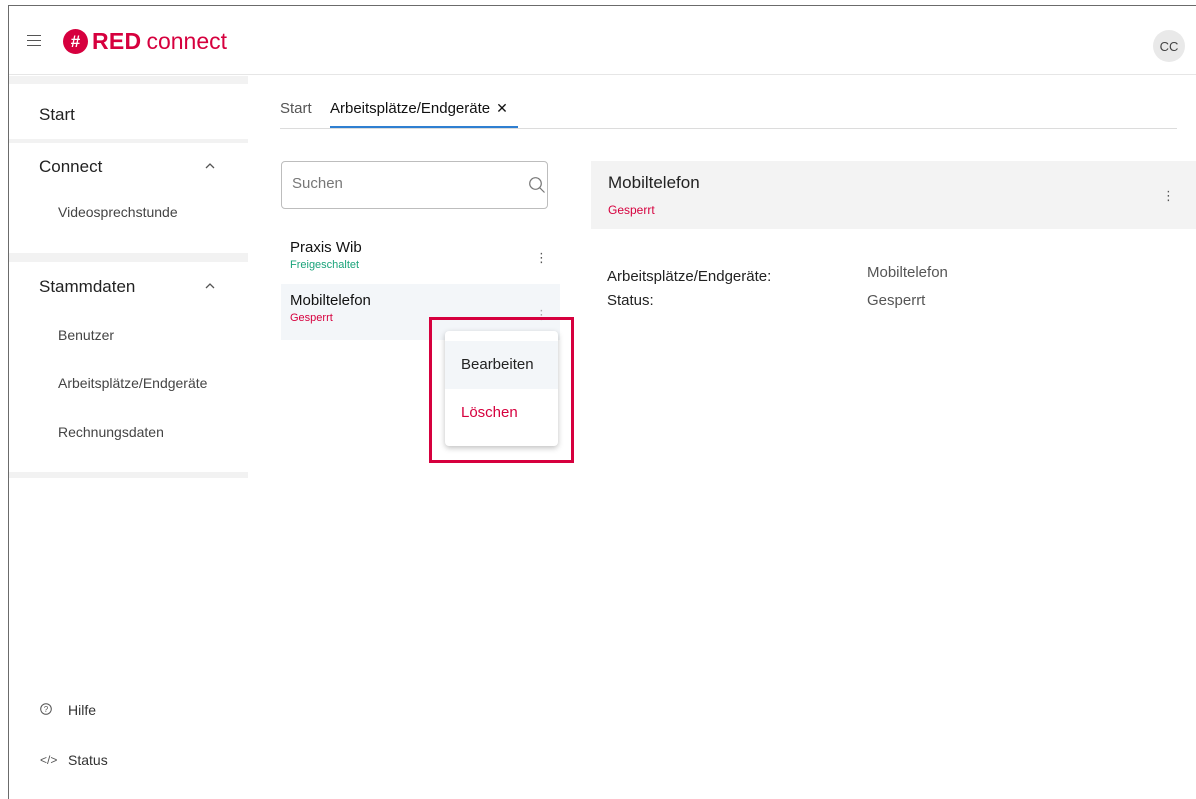 The image size is (1196, 799). What do you see at coordinates (187, 40) in the screenshot?
I see `logo-text-connect: connect` at bounding box center [187, 40].